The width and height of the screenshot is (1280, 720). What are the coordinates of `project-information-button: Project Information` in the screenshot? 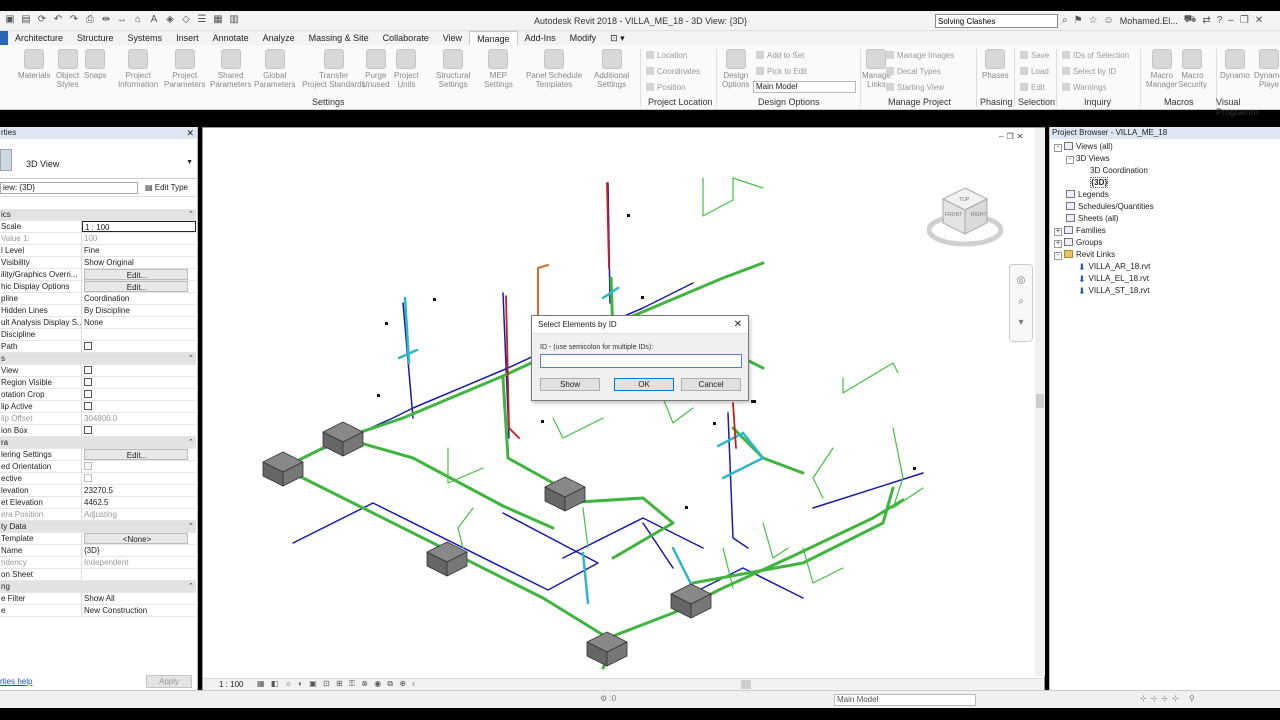 It's located at (138, 69).